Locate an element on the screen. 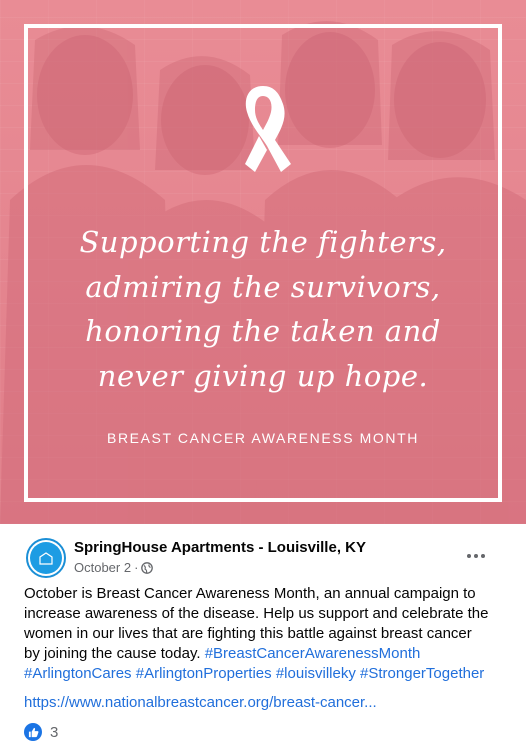  like-icon is located at coordinates (33, 732).